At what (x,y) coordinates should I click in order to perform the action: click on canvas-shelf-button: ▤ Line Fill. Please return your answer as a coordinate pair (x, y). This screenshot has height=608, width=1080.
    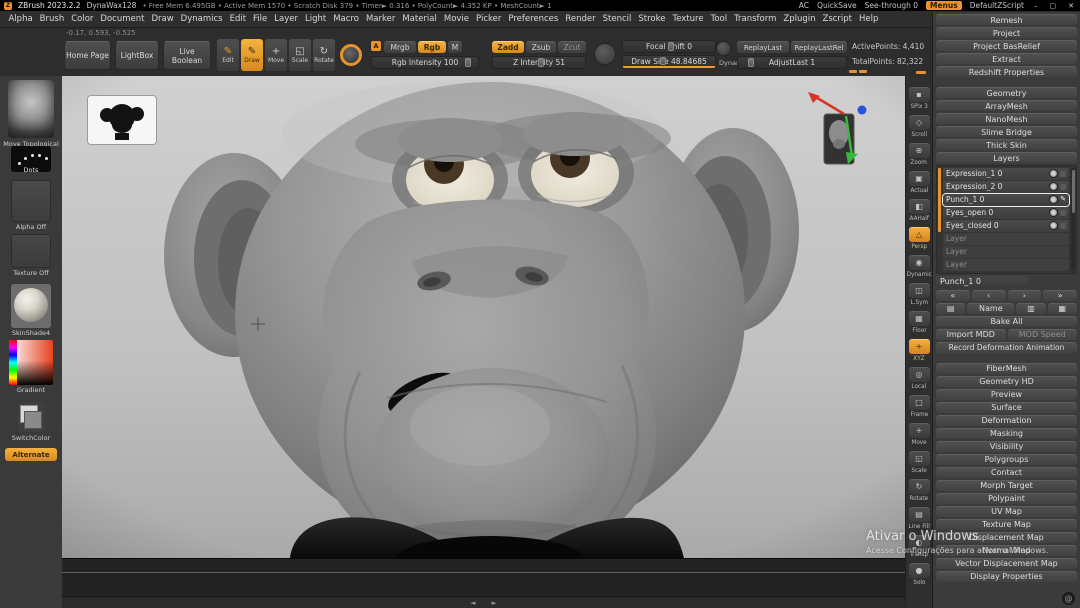
    Looking at the image, I should click on (919, 518).